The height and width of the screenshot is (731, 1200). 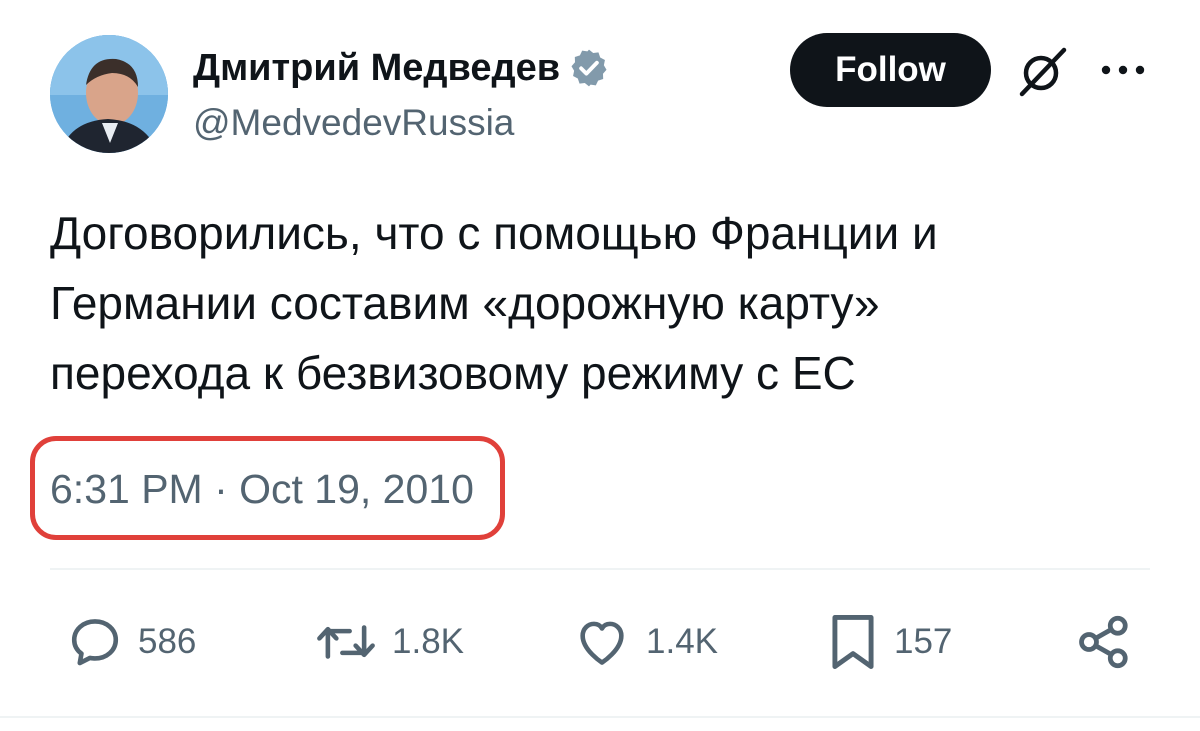 What do you see at coordinates (494, 233) in the screenshot?
I see `tweet-text-line: Договорились, что с помощью Франции и` at bounding box center [494, 233].